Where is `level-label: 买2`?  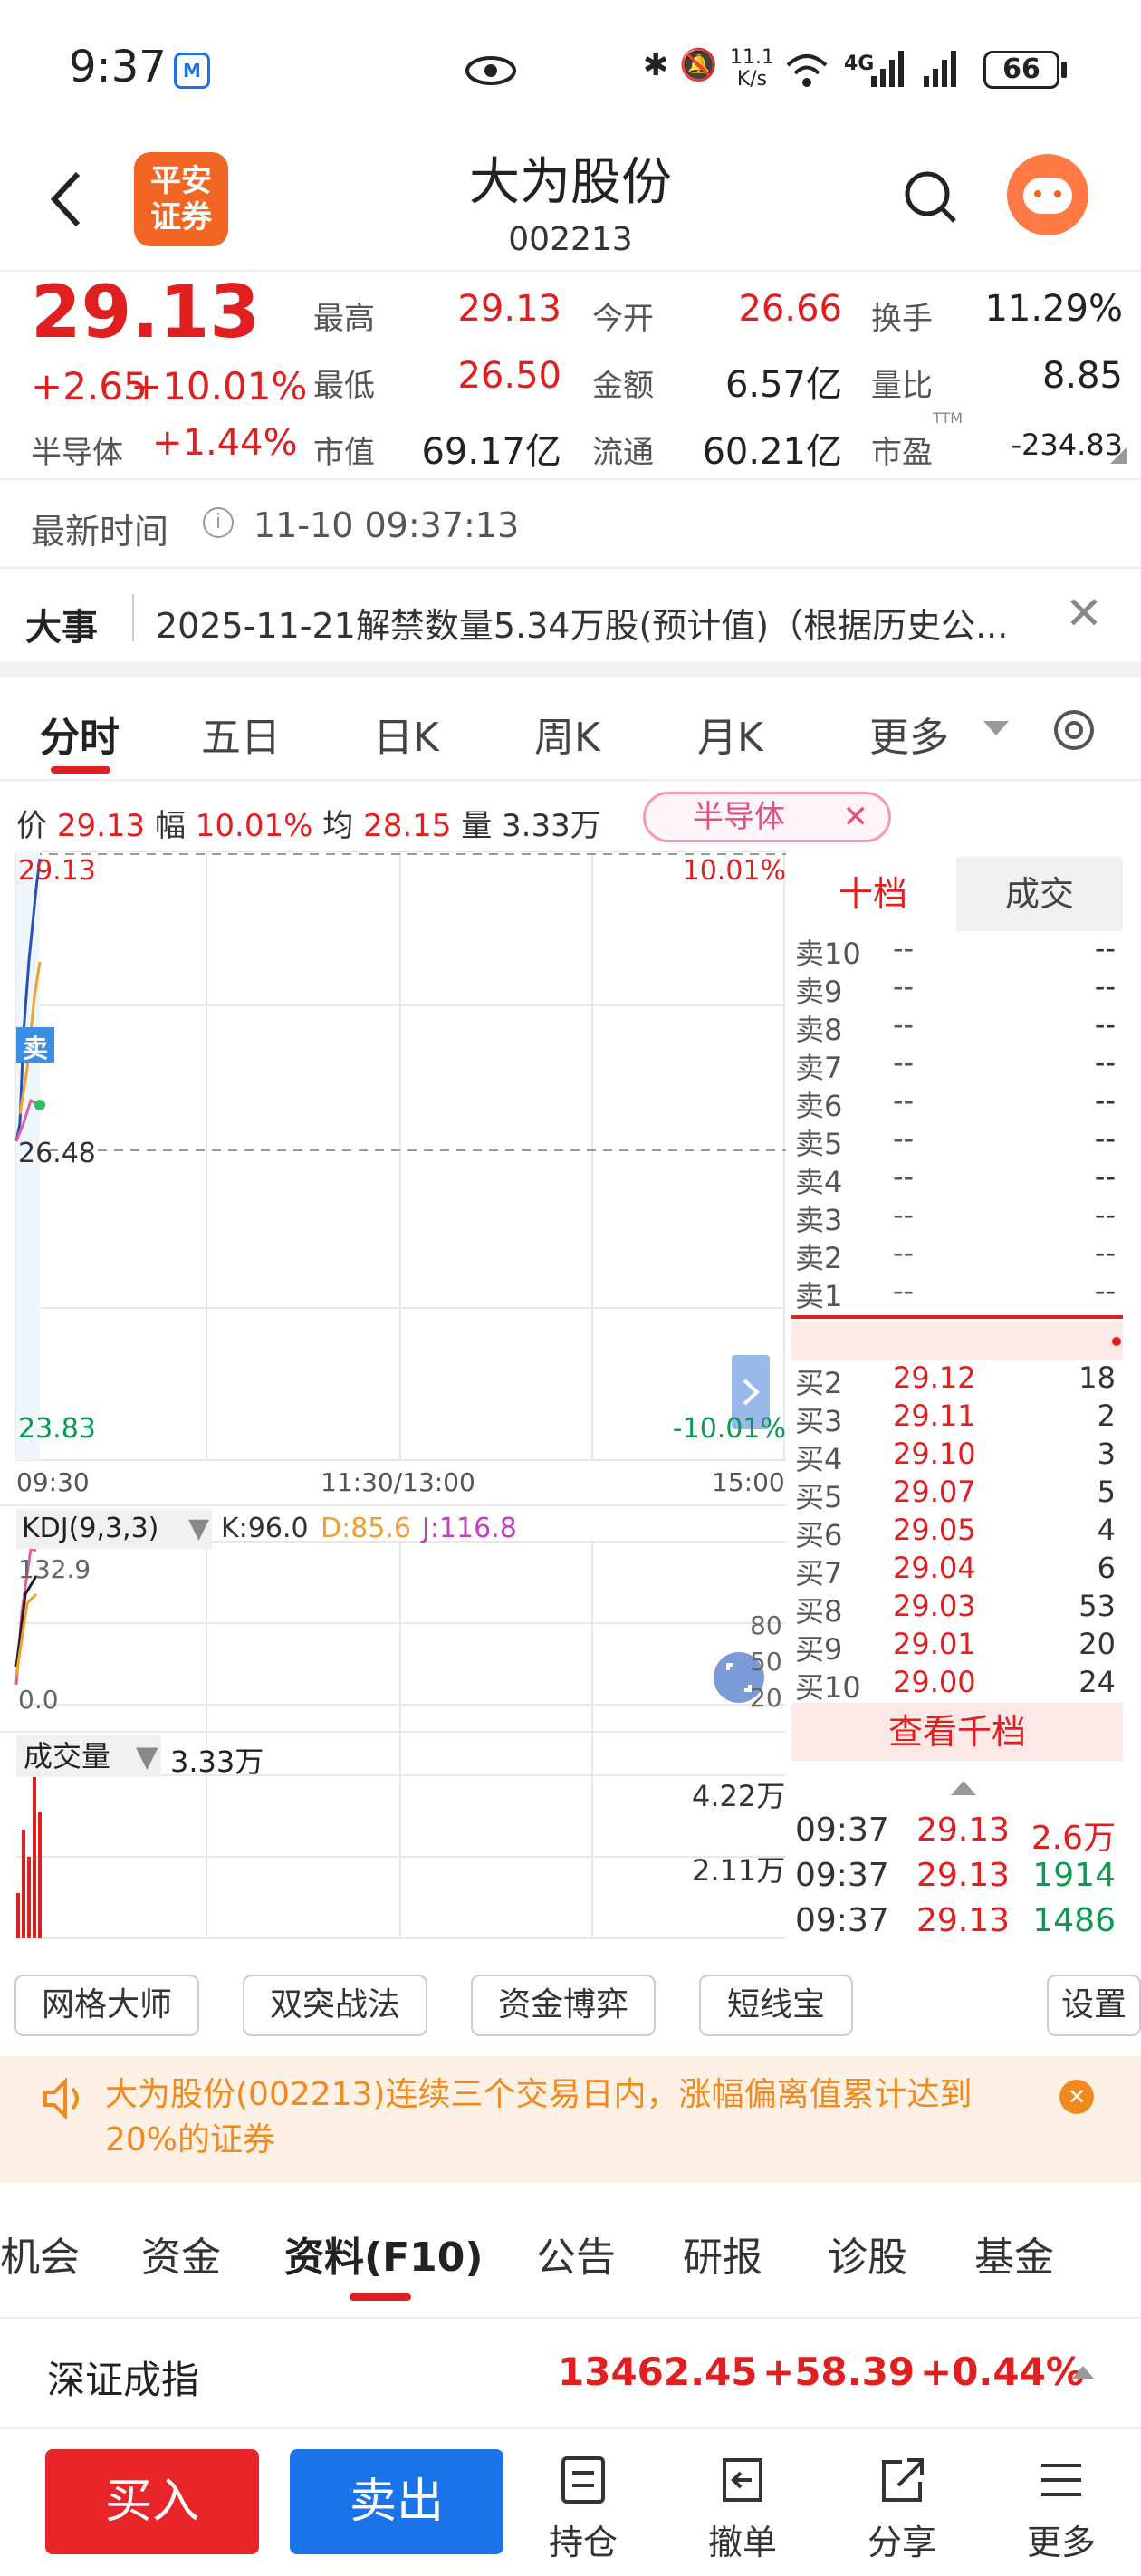
level-label: 买2 is located at coordinates (819, 1383).